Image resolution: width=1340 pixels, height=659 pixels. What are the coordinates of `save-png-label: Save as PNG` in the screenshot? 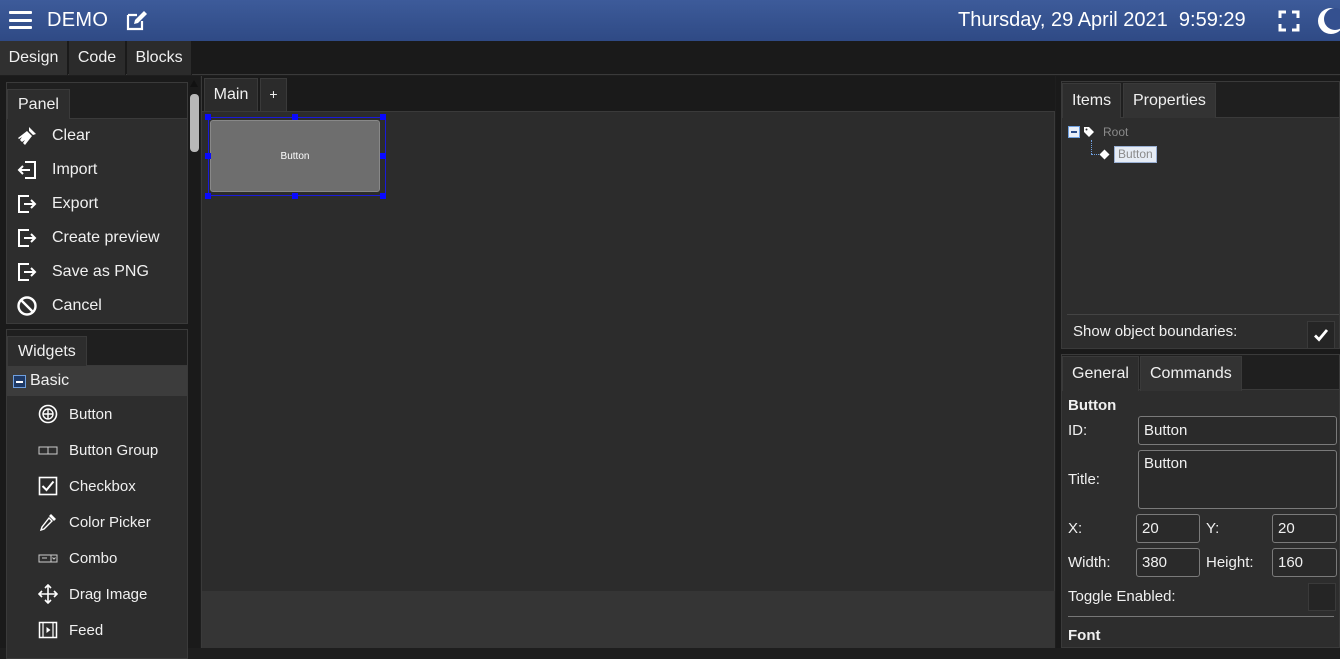 It's located at (100, 271).